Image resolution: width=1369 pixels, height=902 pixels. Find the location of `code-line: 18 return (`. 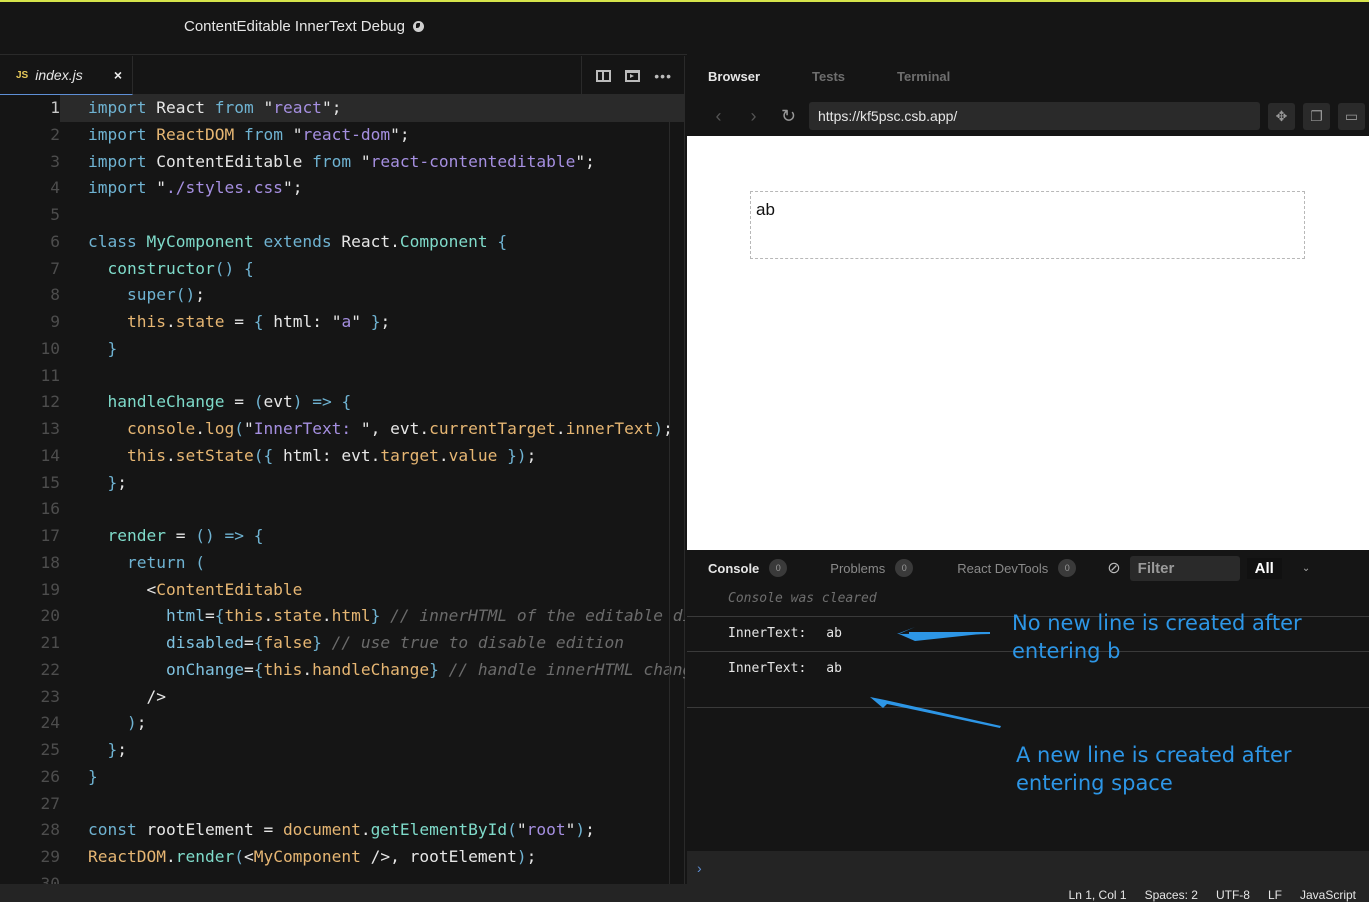

code-line: 18 return ( is located at coordinates (342, 563).